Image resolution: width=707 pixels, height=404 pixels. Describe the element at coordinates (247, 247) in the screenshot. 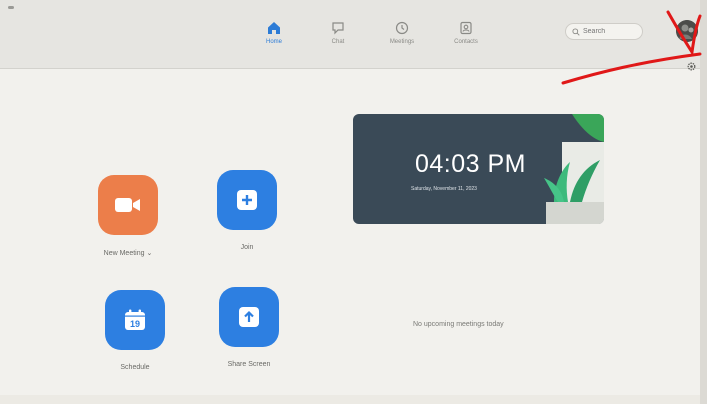

I see `join-label: Join` at that location.